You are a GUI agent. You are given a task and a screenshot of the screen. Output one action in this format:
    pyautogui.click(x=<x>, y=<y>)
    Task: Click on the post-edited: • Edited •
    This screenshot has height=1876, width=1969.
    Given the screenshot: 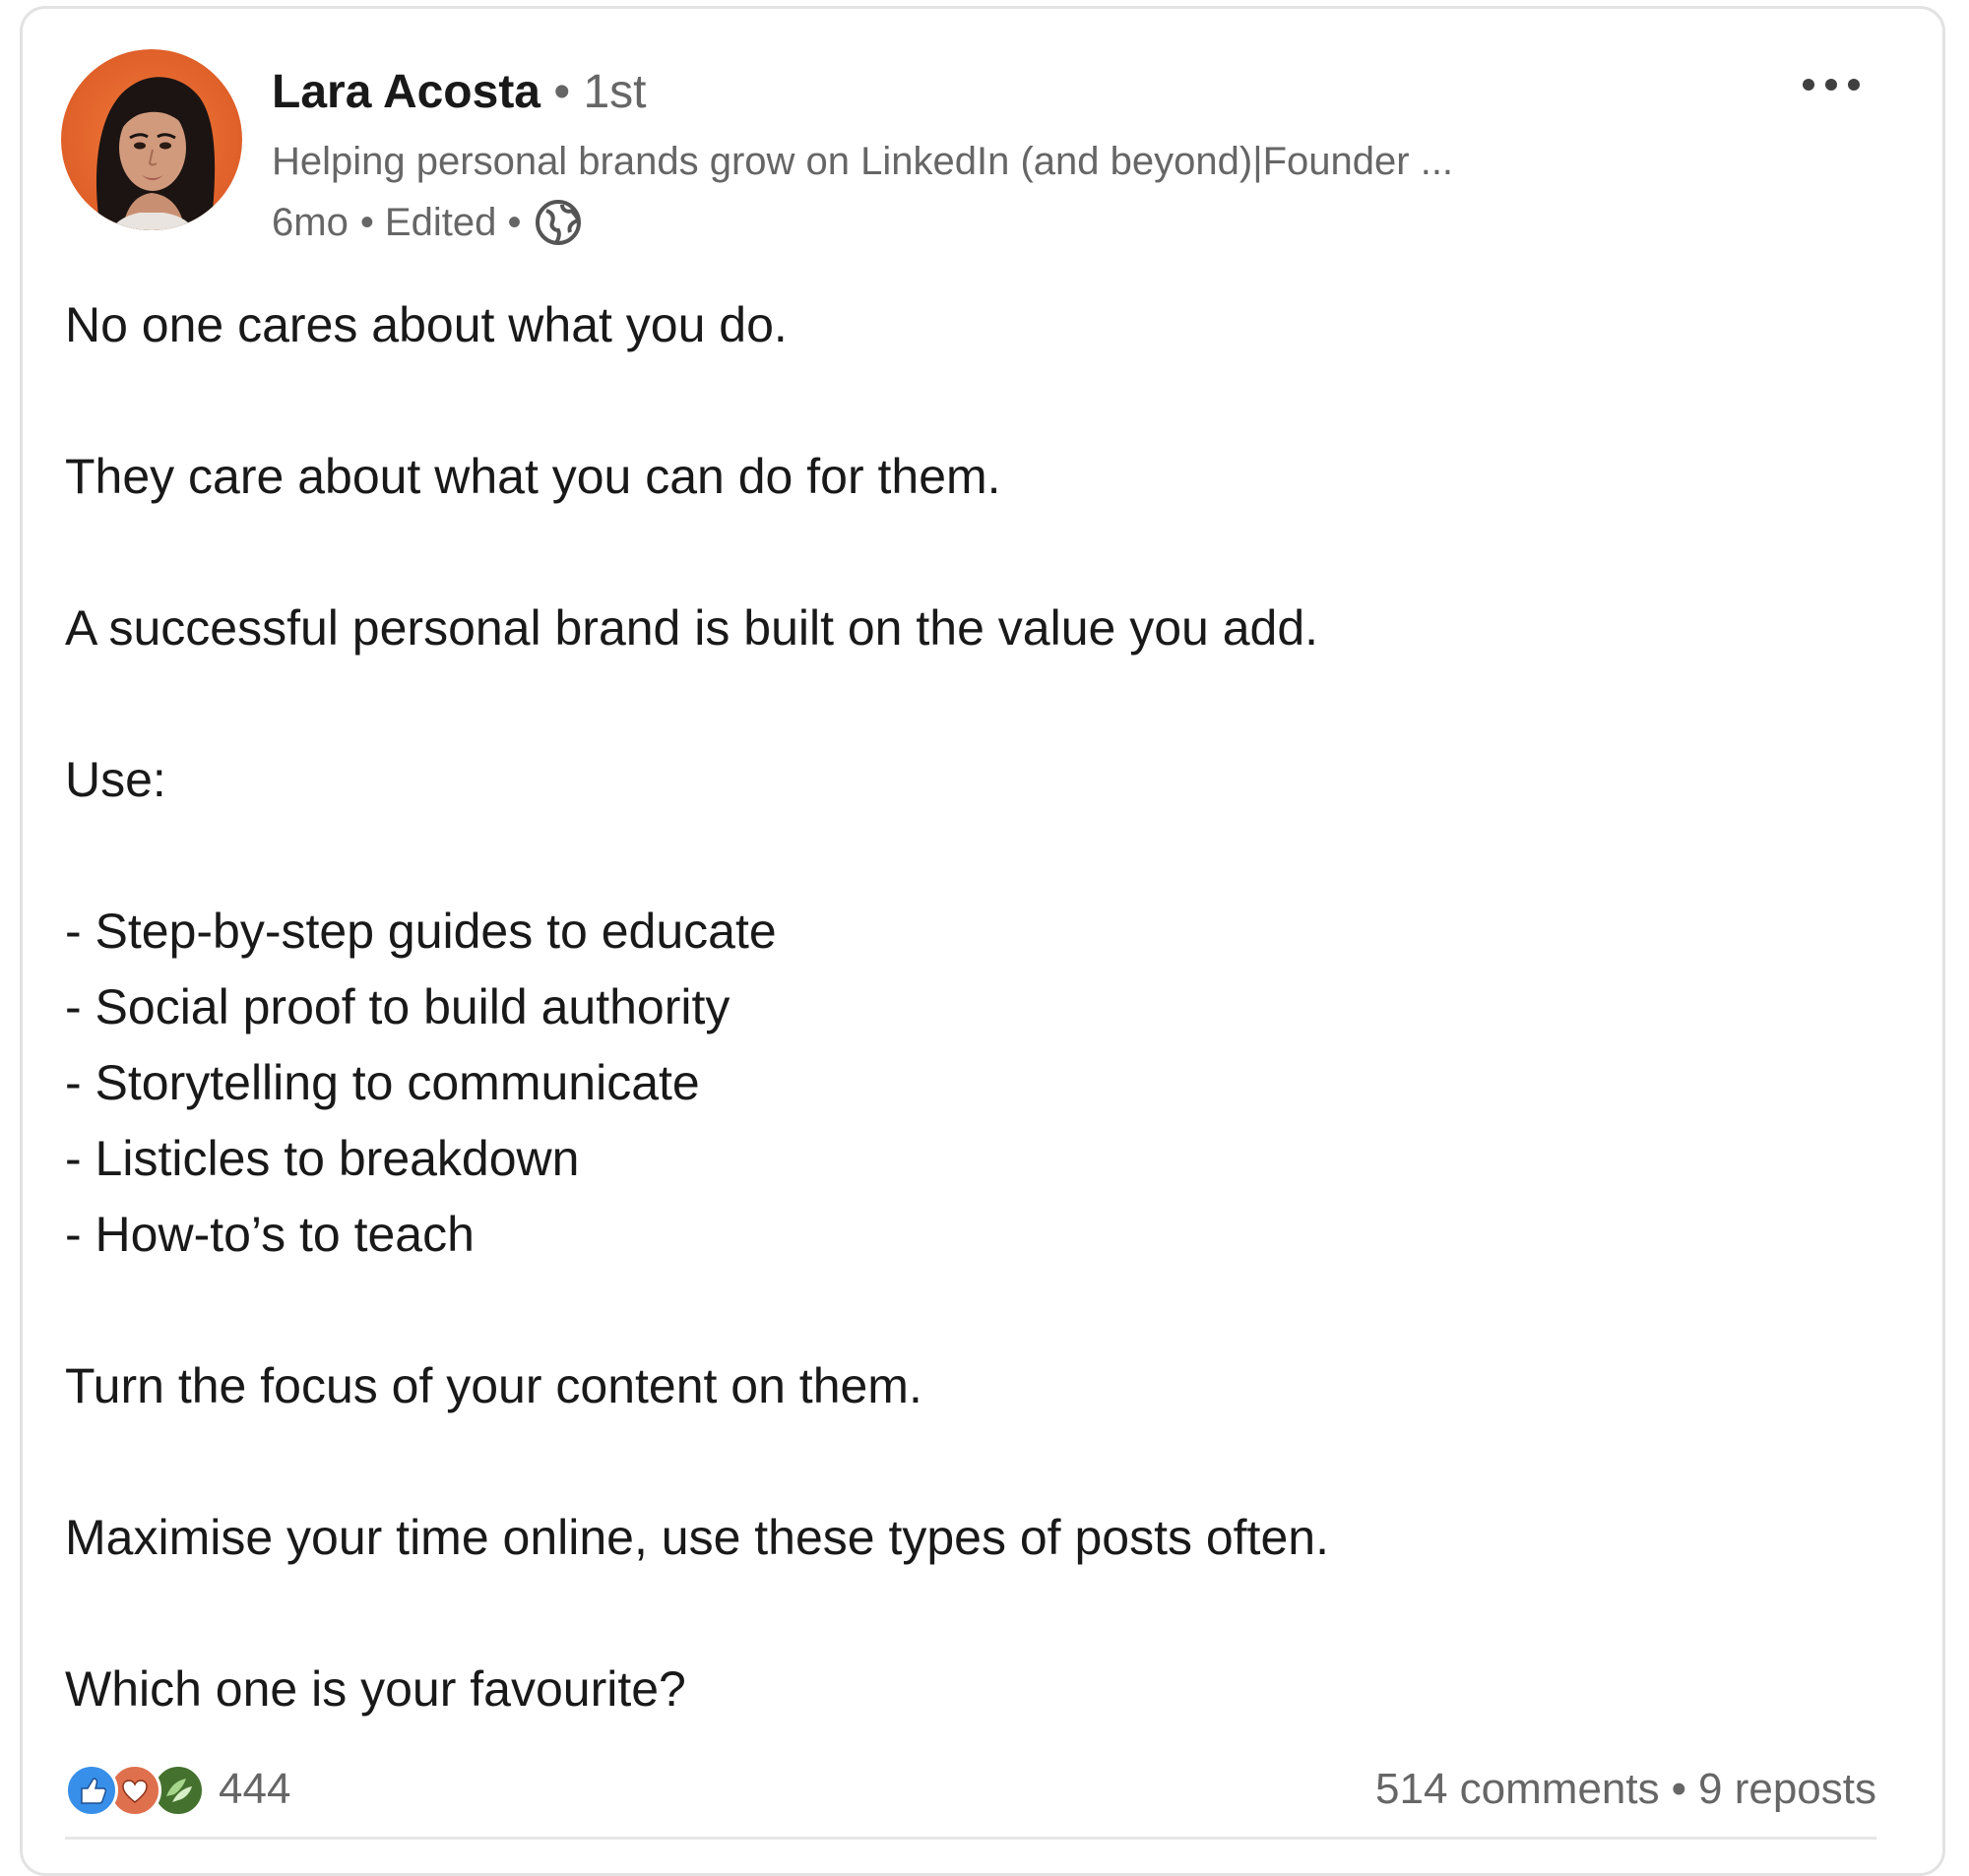 What is the action you would take?
    pyautogui.click(x=440, y=222)
    